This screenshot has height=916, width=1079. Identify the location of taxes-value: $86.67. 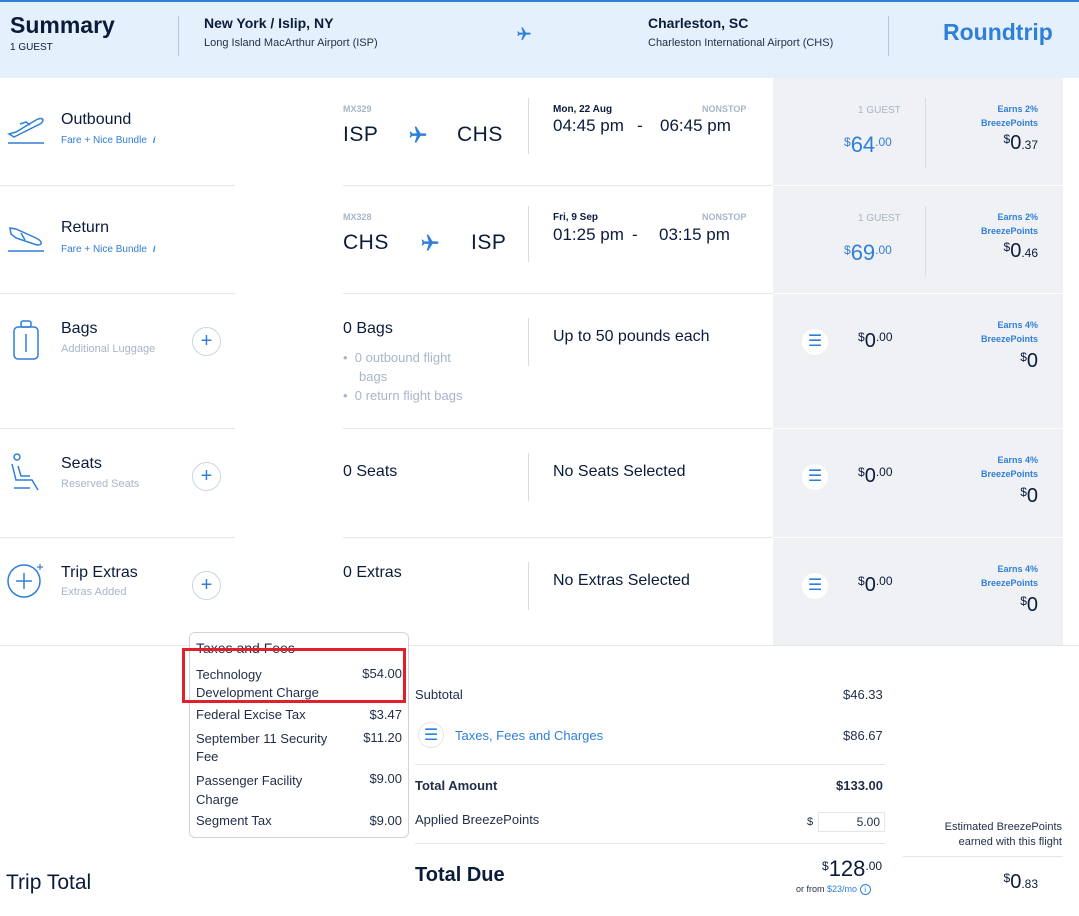
(863, 735).